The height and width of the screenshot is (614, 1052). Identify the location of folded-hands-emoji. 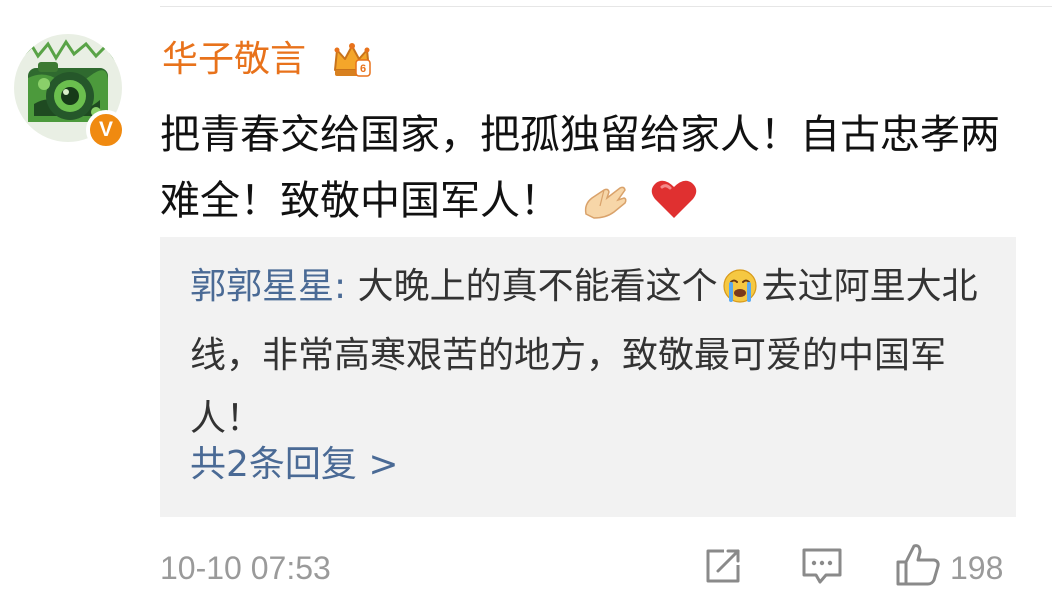
(605, 207).